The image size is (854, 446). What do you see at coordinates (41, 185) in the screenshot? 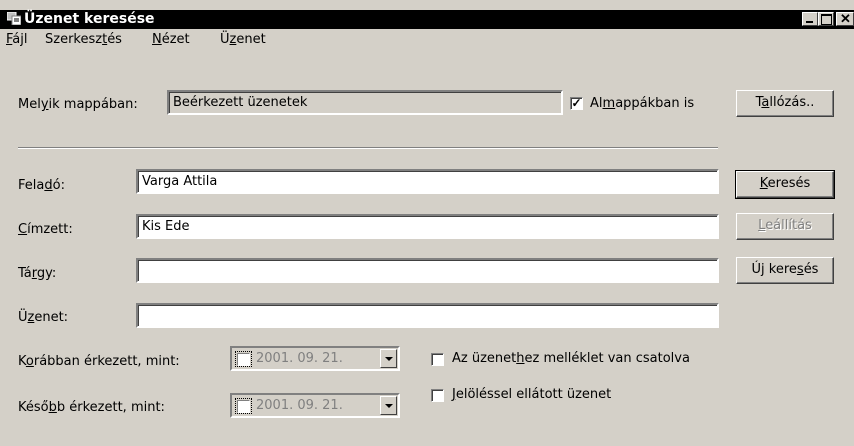
I see `sender-label: Feladó:` at bounding box center [41, 185].